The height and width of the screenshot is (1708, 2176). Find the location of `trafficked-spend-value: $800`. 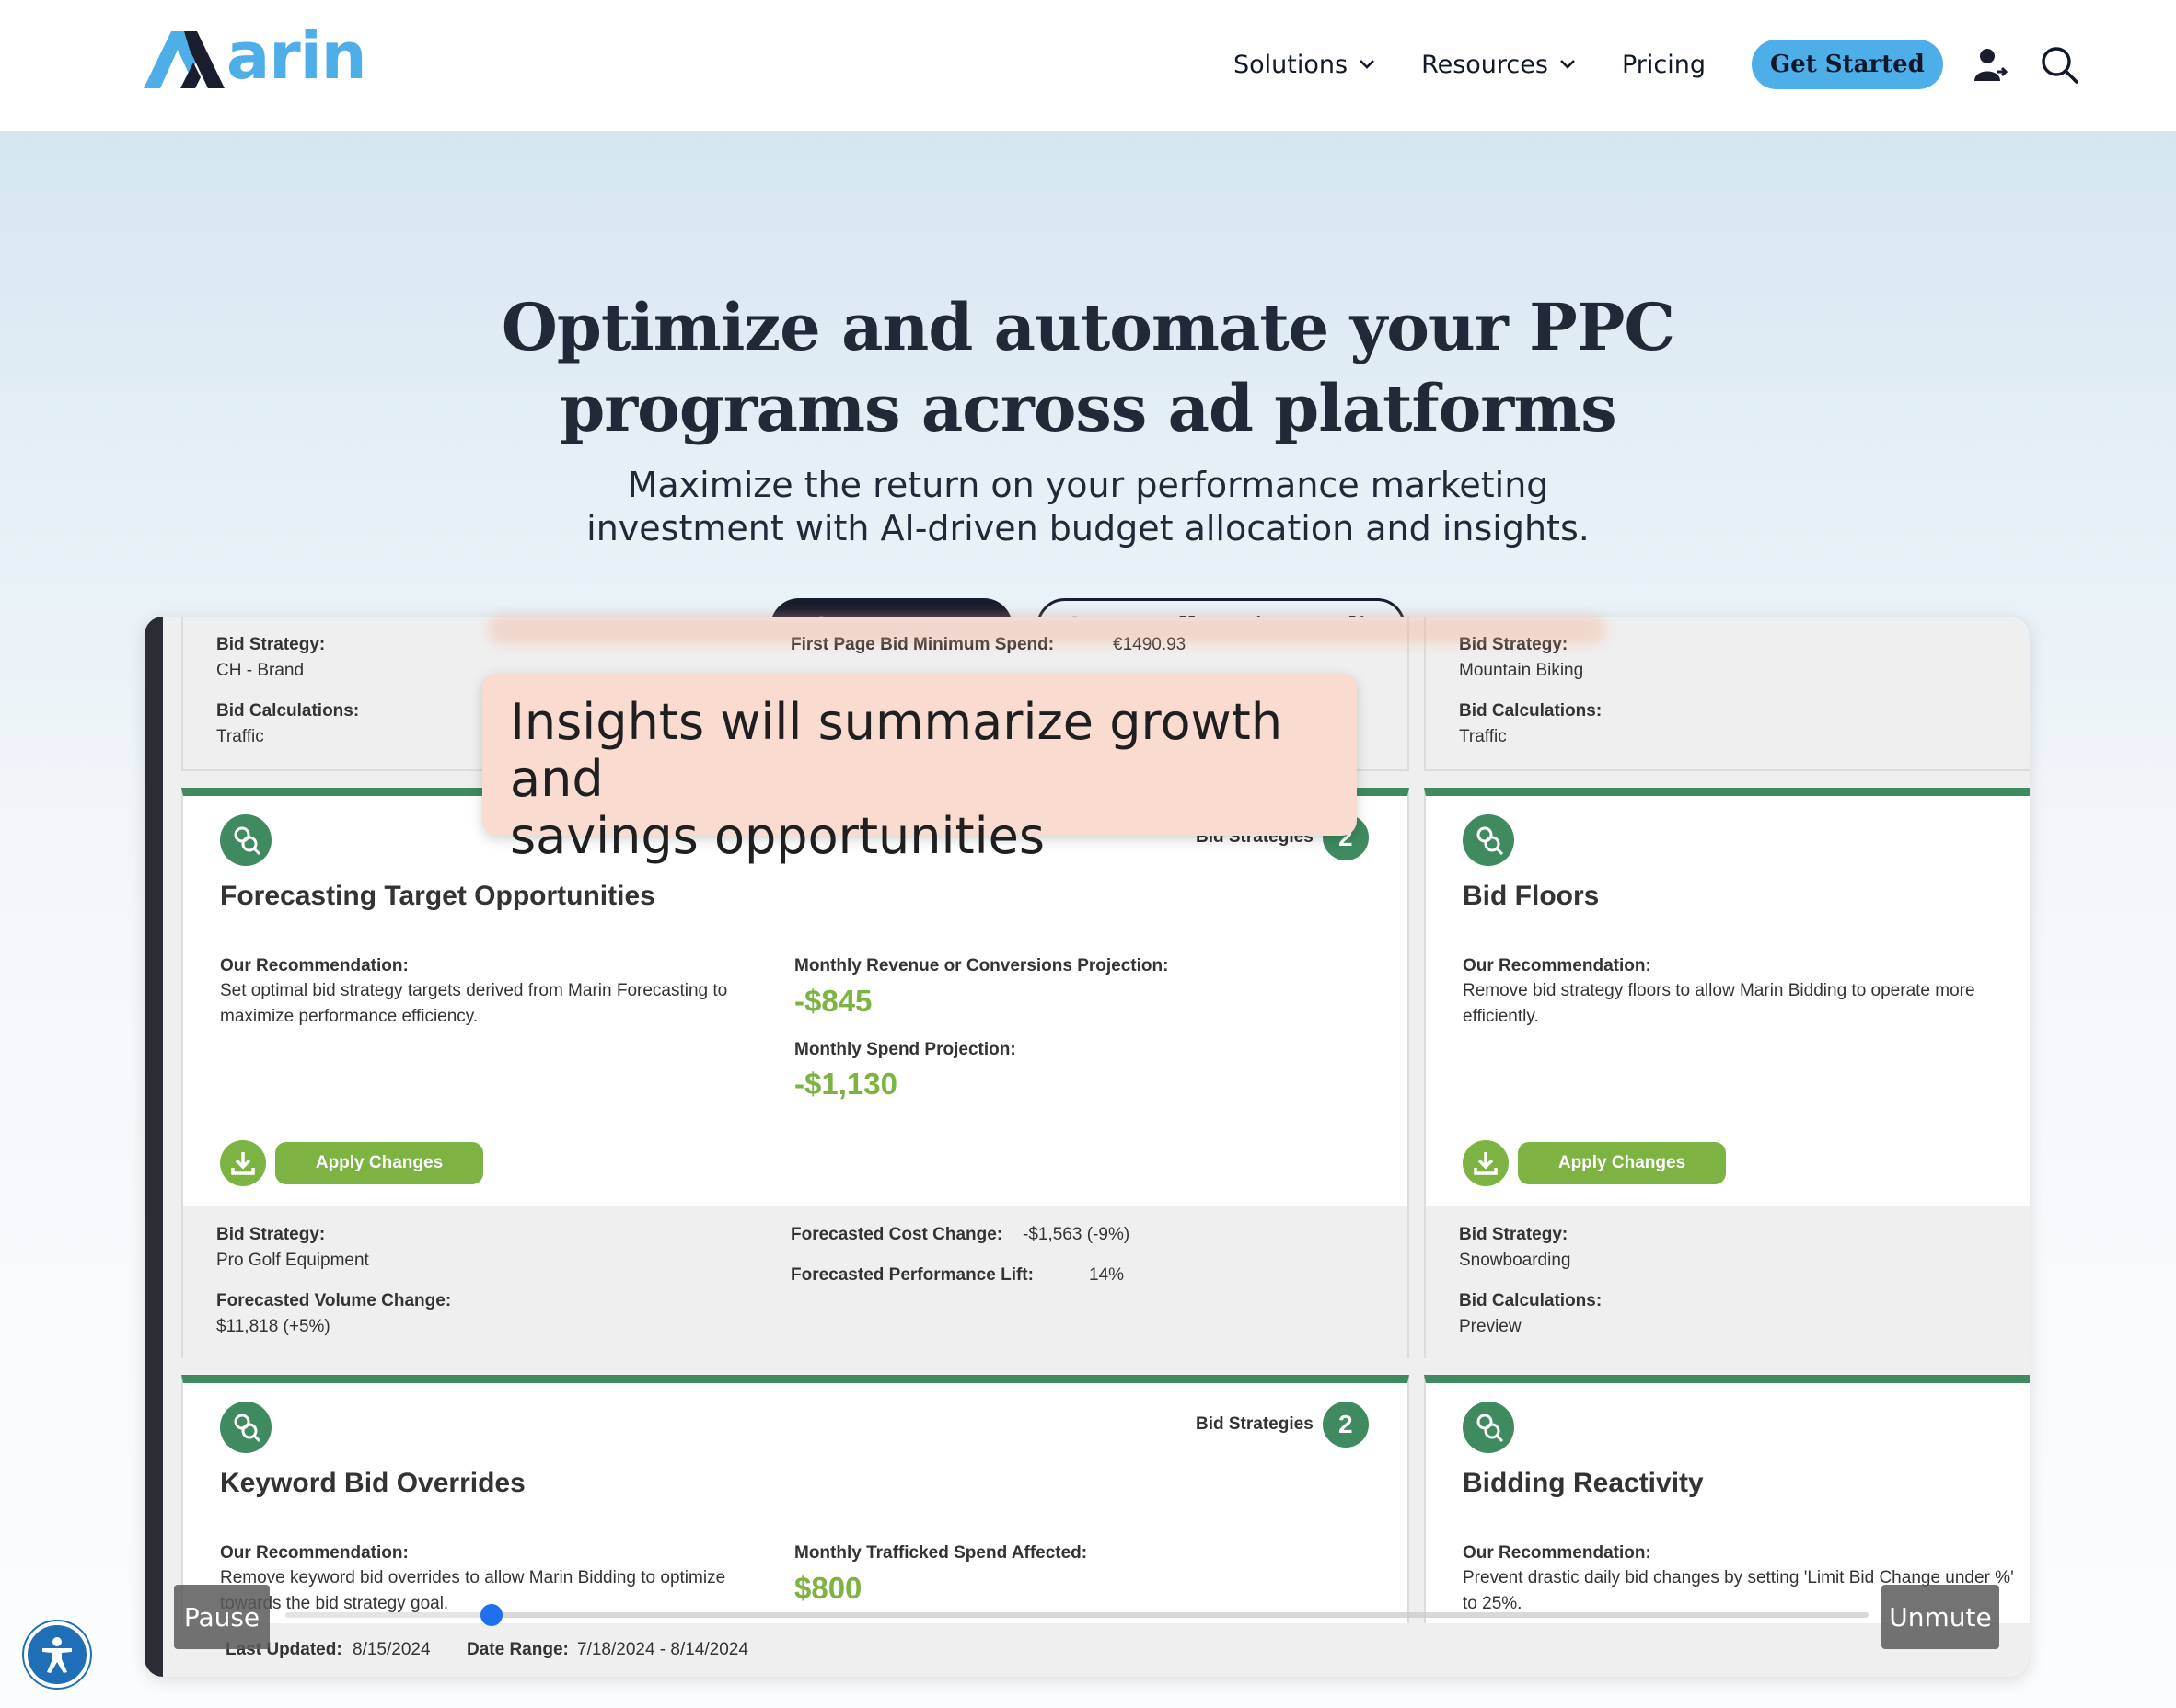

trafficked-spend-value: $800 is located at coordinates (828, 1588).